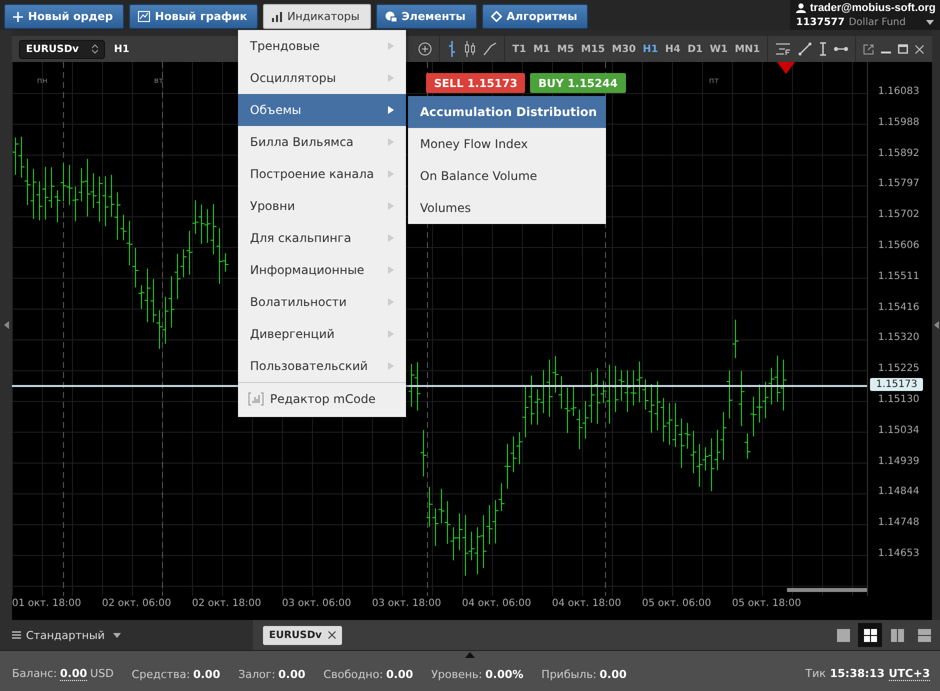 Image resolution: width=940 pixels, height=691 pixels. I want to click on symbol-select: EURUSDv, so click(62, 49).